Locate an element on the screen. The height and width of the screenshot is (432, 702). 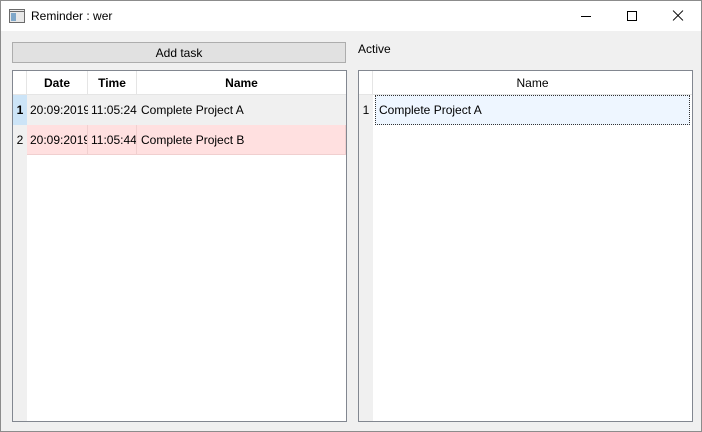
active-label: Active is located at coordinates (374, 49).